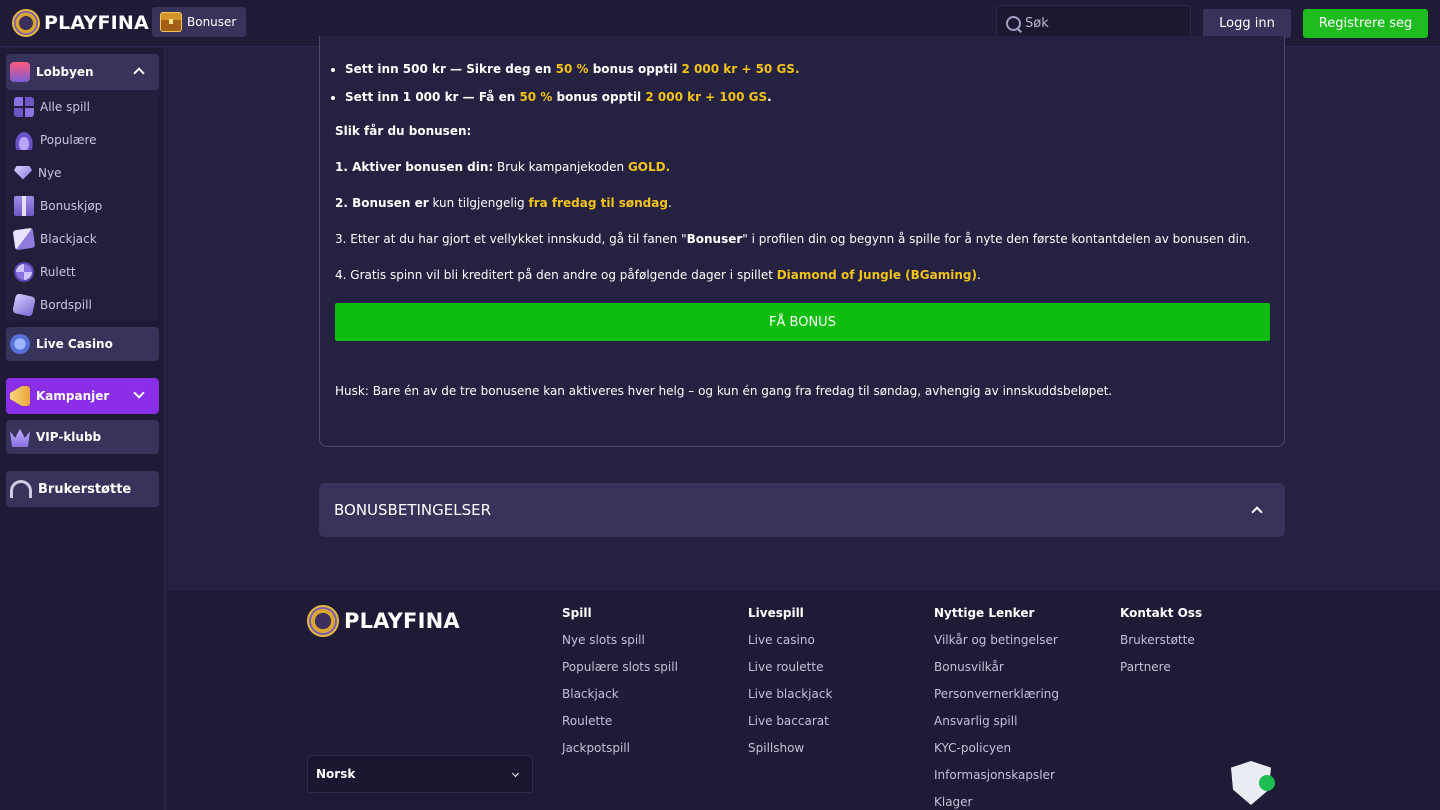  Describe the element at coordinates (706, 97) in the screenshot. I see `tier-amount: 2 000 kr + 100 GS` at that location.